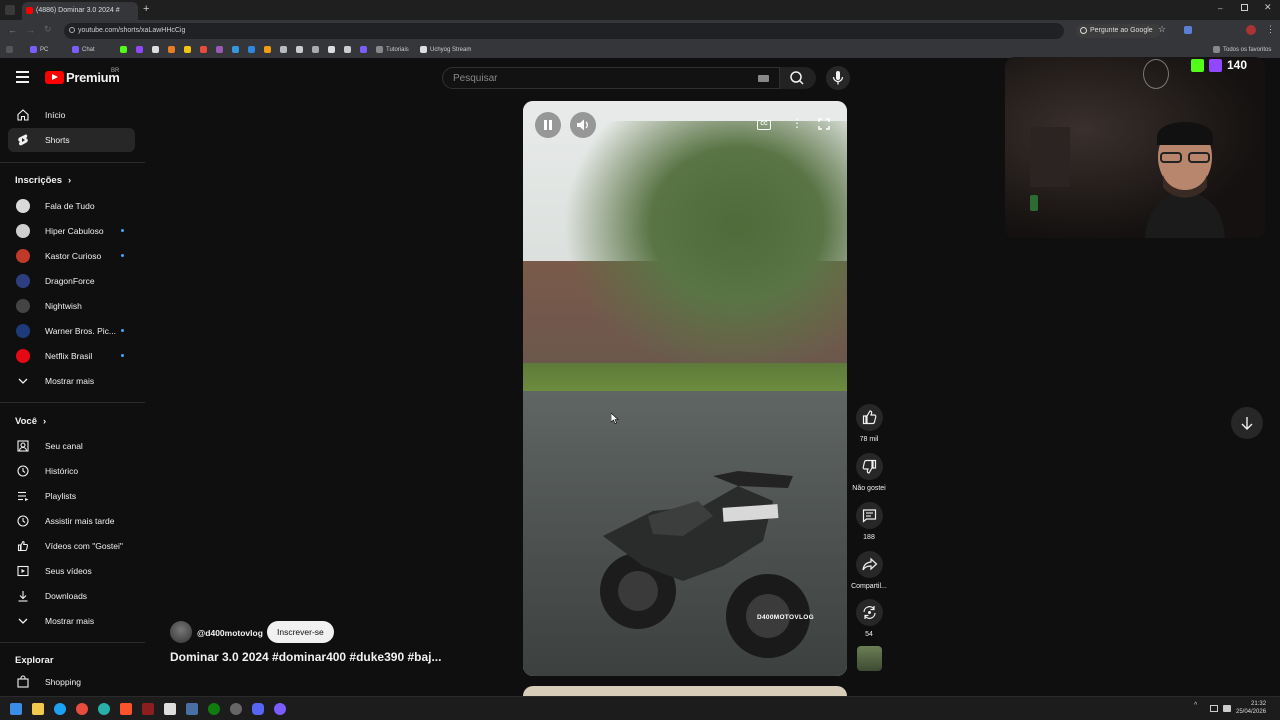 This screenshot has width=1280, height=720. What do you see at coordinates (1162, 29) in the screenshot?
I see `bookmark-star-icon: ☆` at bounding box center [1162, 29].